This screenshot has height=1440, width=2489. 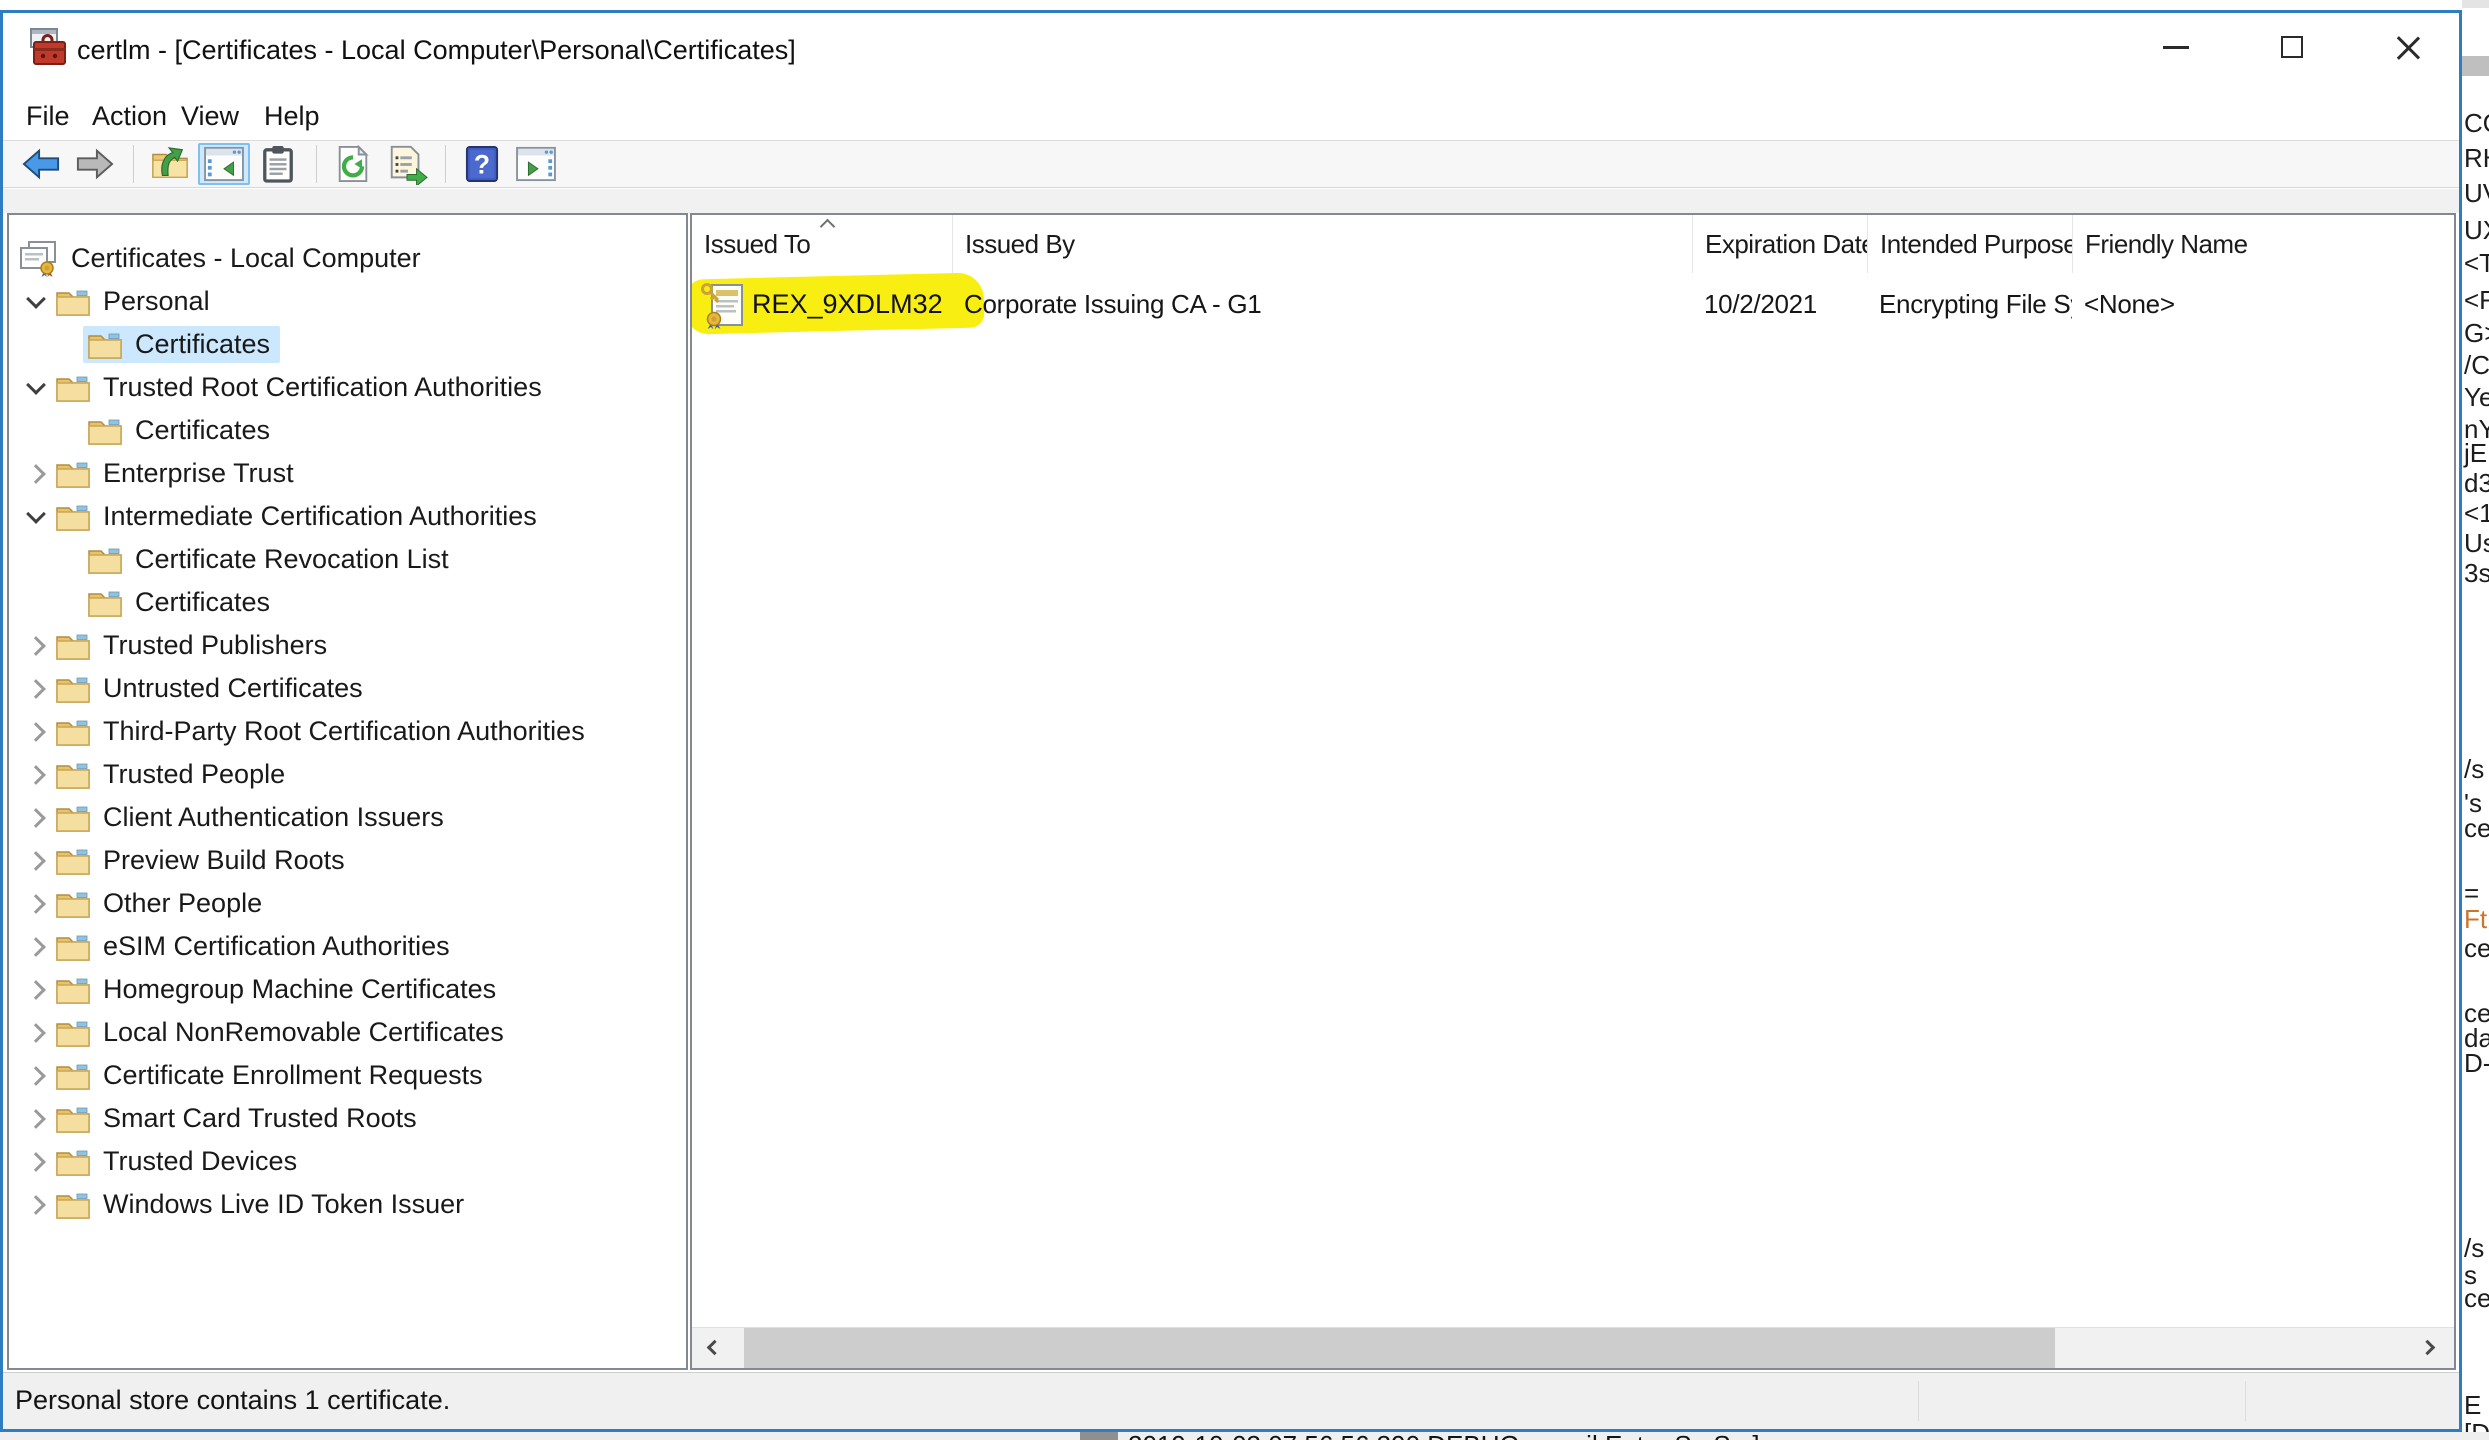 What do you see at coordinates (1779, 244) in the screenshot?
I see `column-header-expiration-date: Expiration Date` at bounding box center [1779, 244].